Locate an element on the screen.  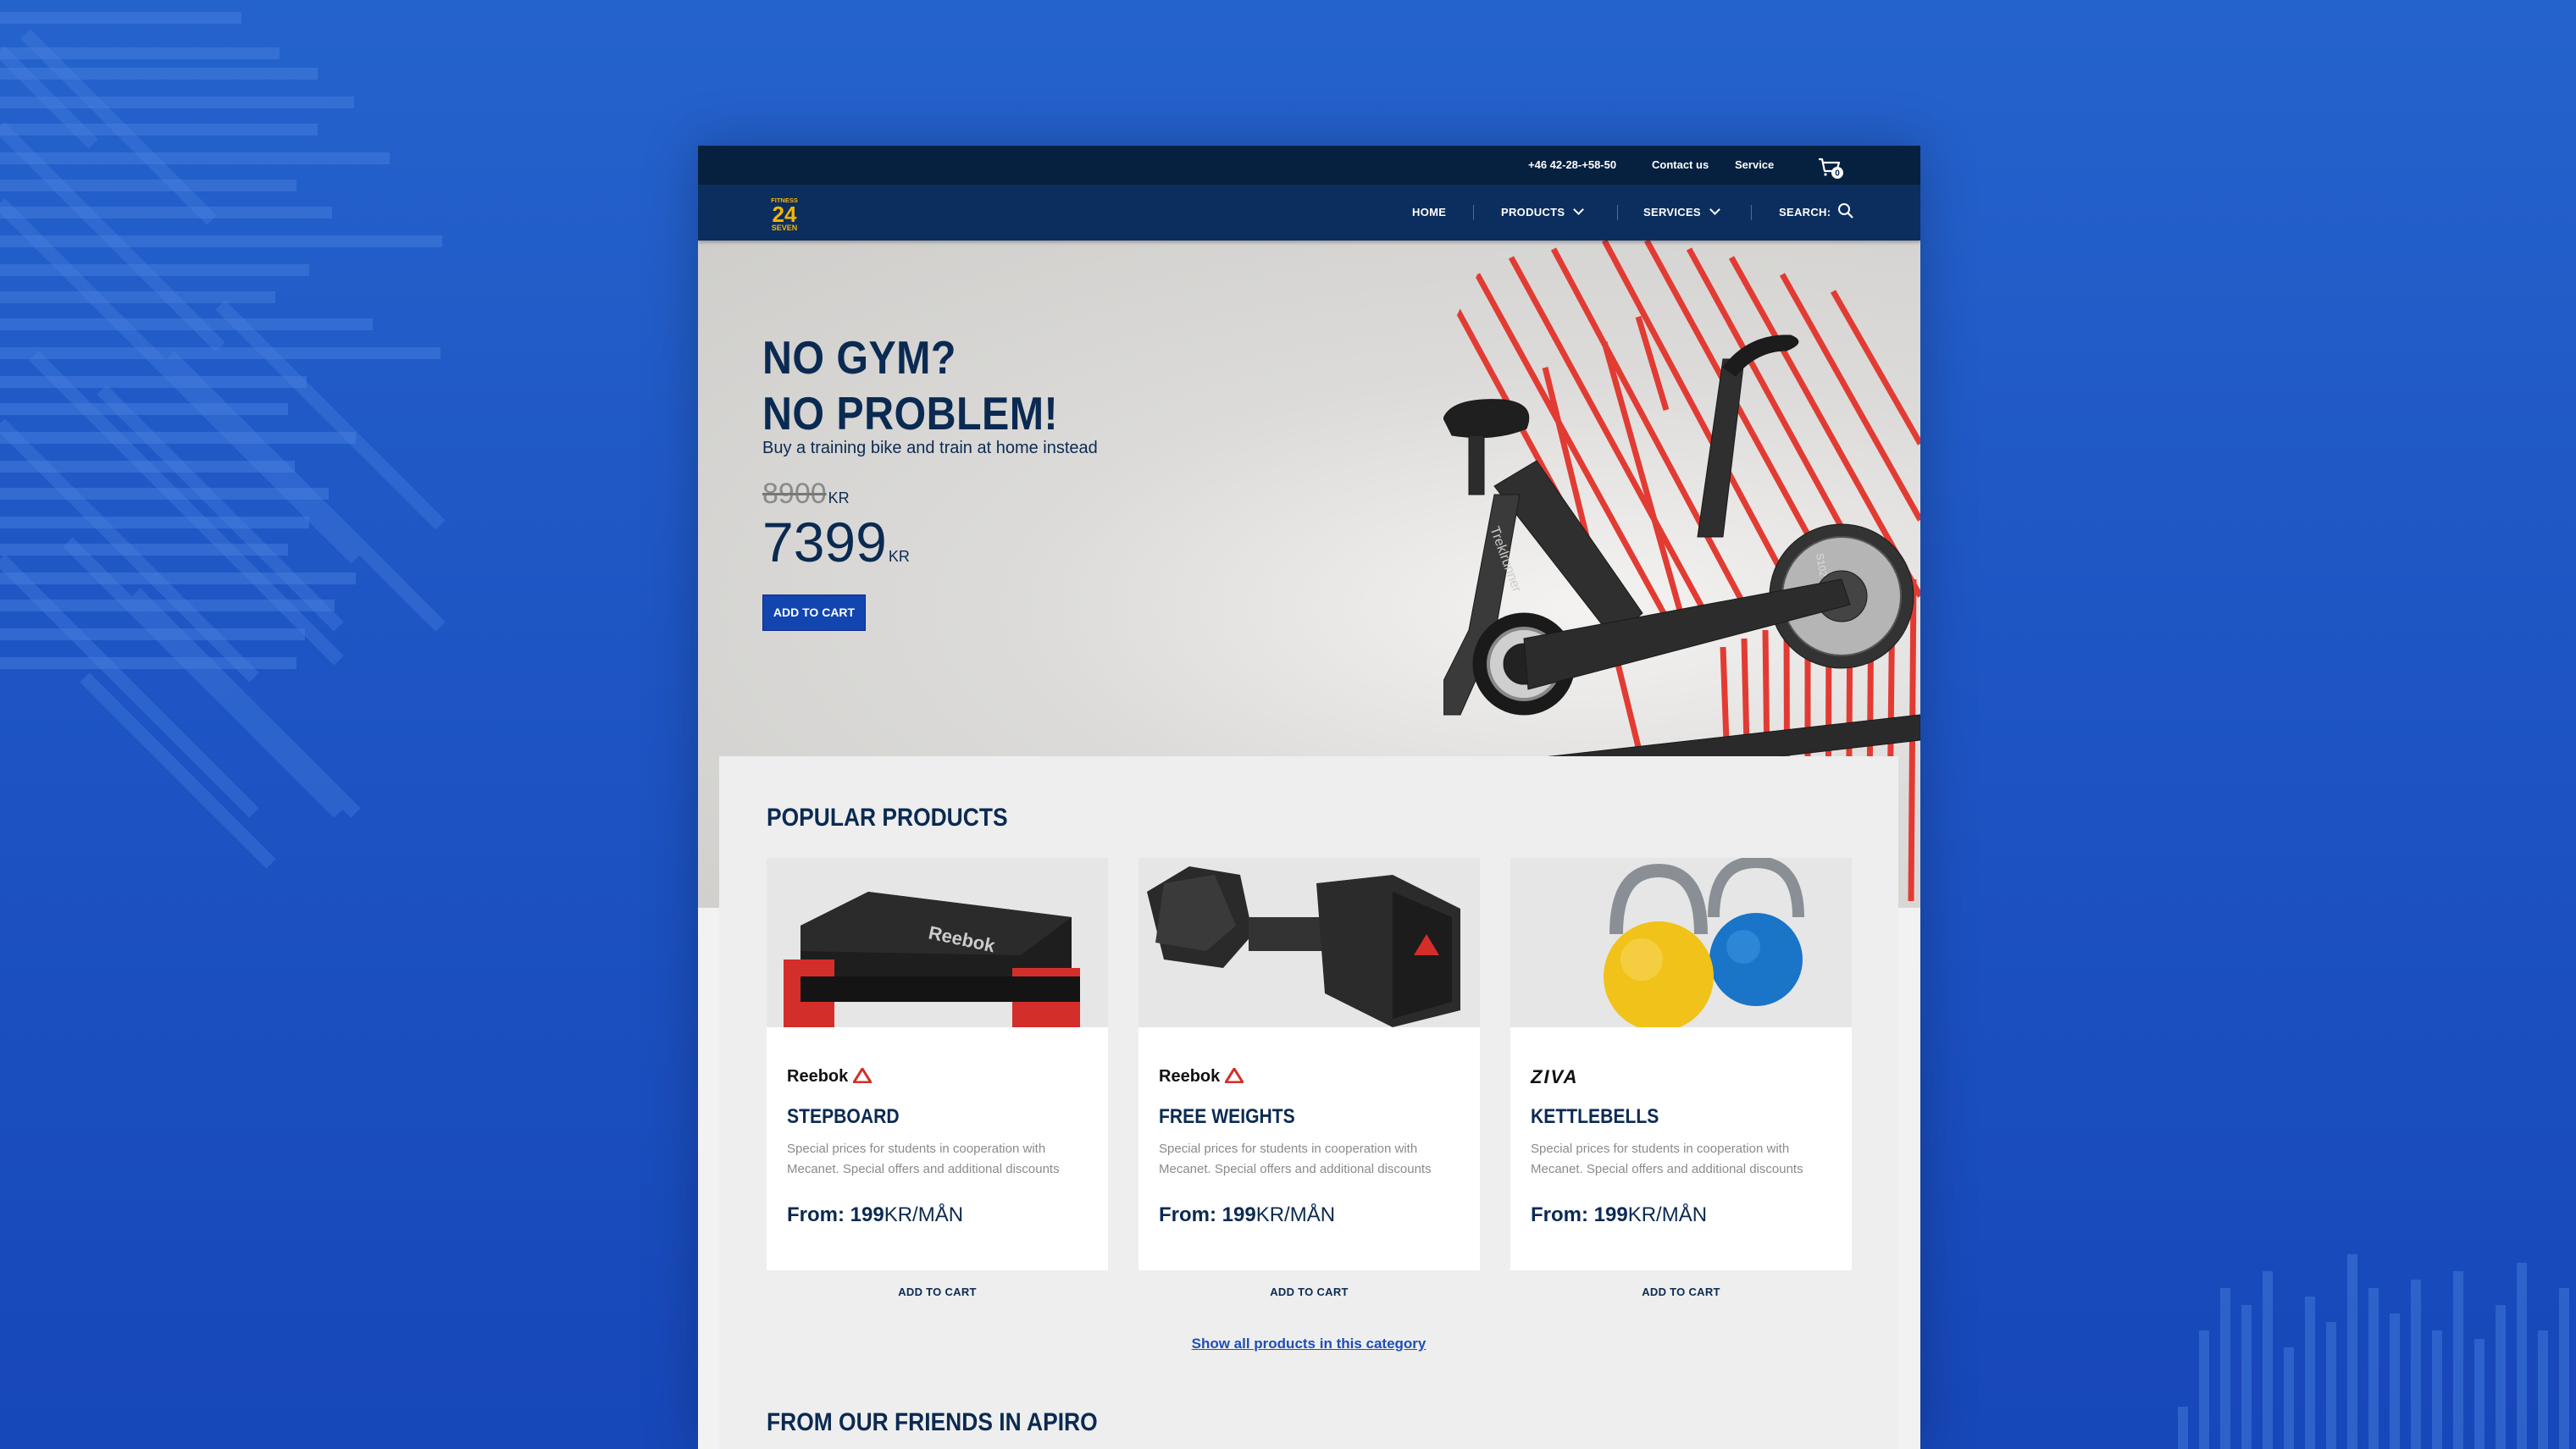
hero-title-line1: NO GYM? is located at coordinates (859, 357).